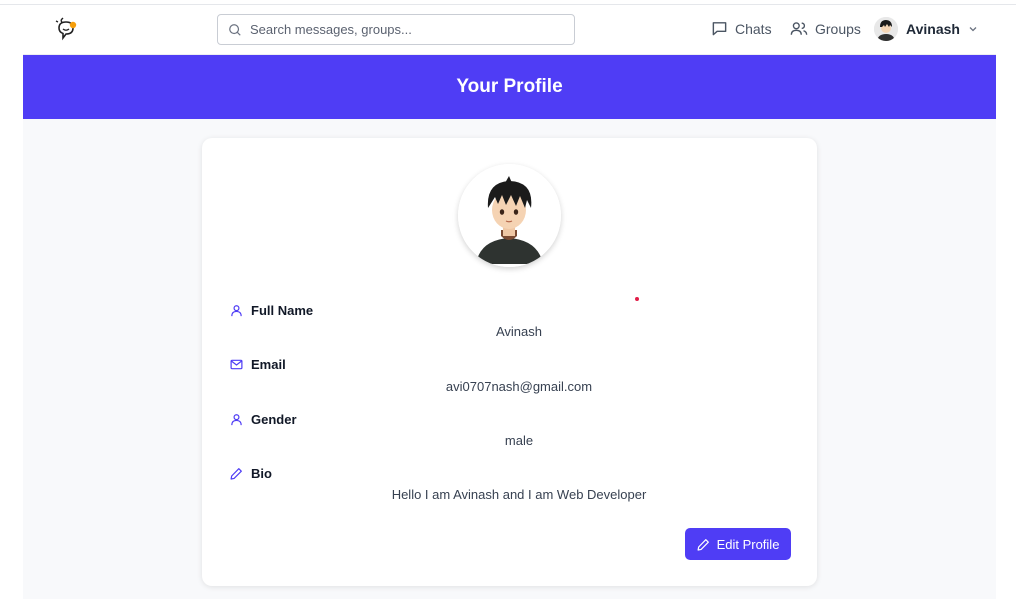 The width and height of the screenshot is (1016, 599). What do you see at coordinates (973, 29) in the screenshot?
I see `chevron-down-icon` at bounding box center [973, 29].